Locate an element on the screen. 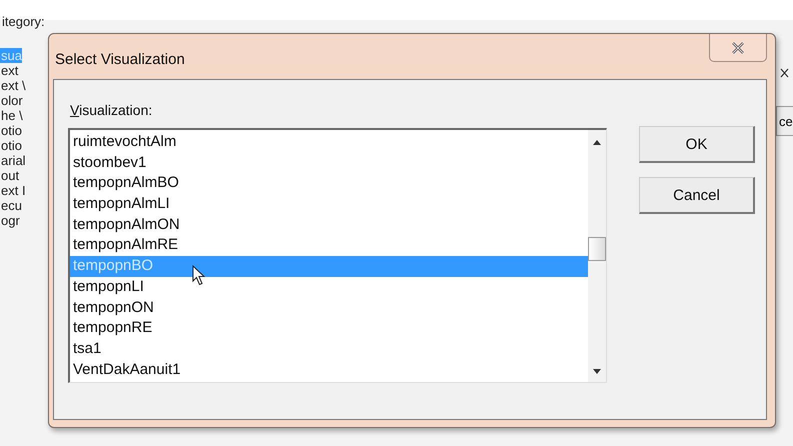 This screenshot has width=793, height=446. list-item: VentDakAanuit1 is located at coordinates (329, 370).